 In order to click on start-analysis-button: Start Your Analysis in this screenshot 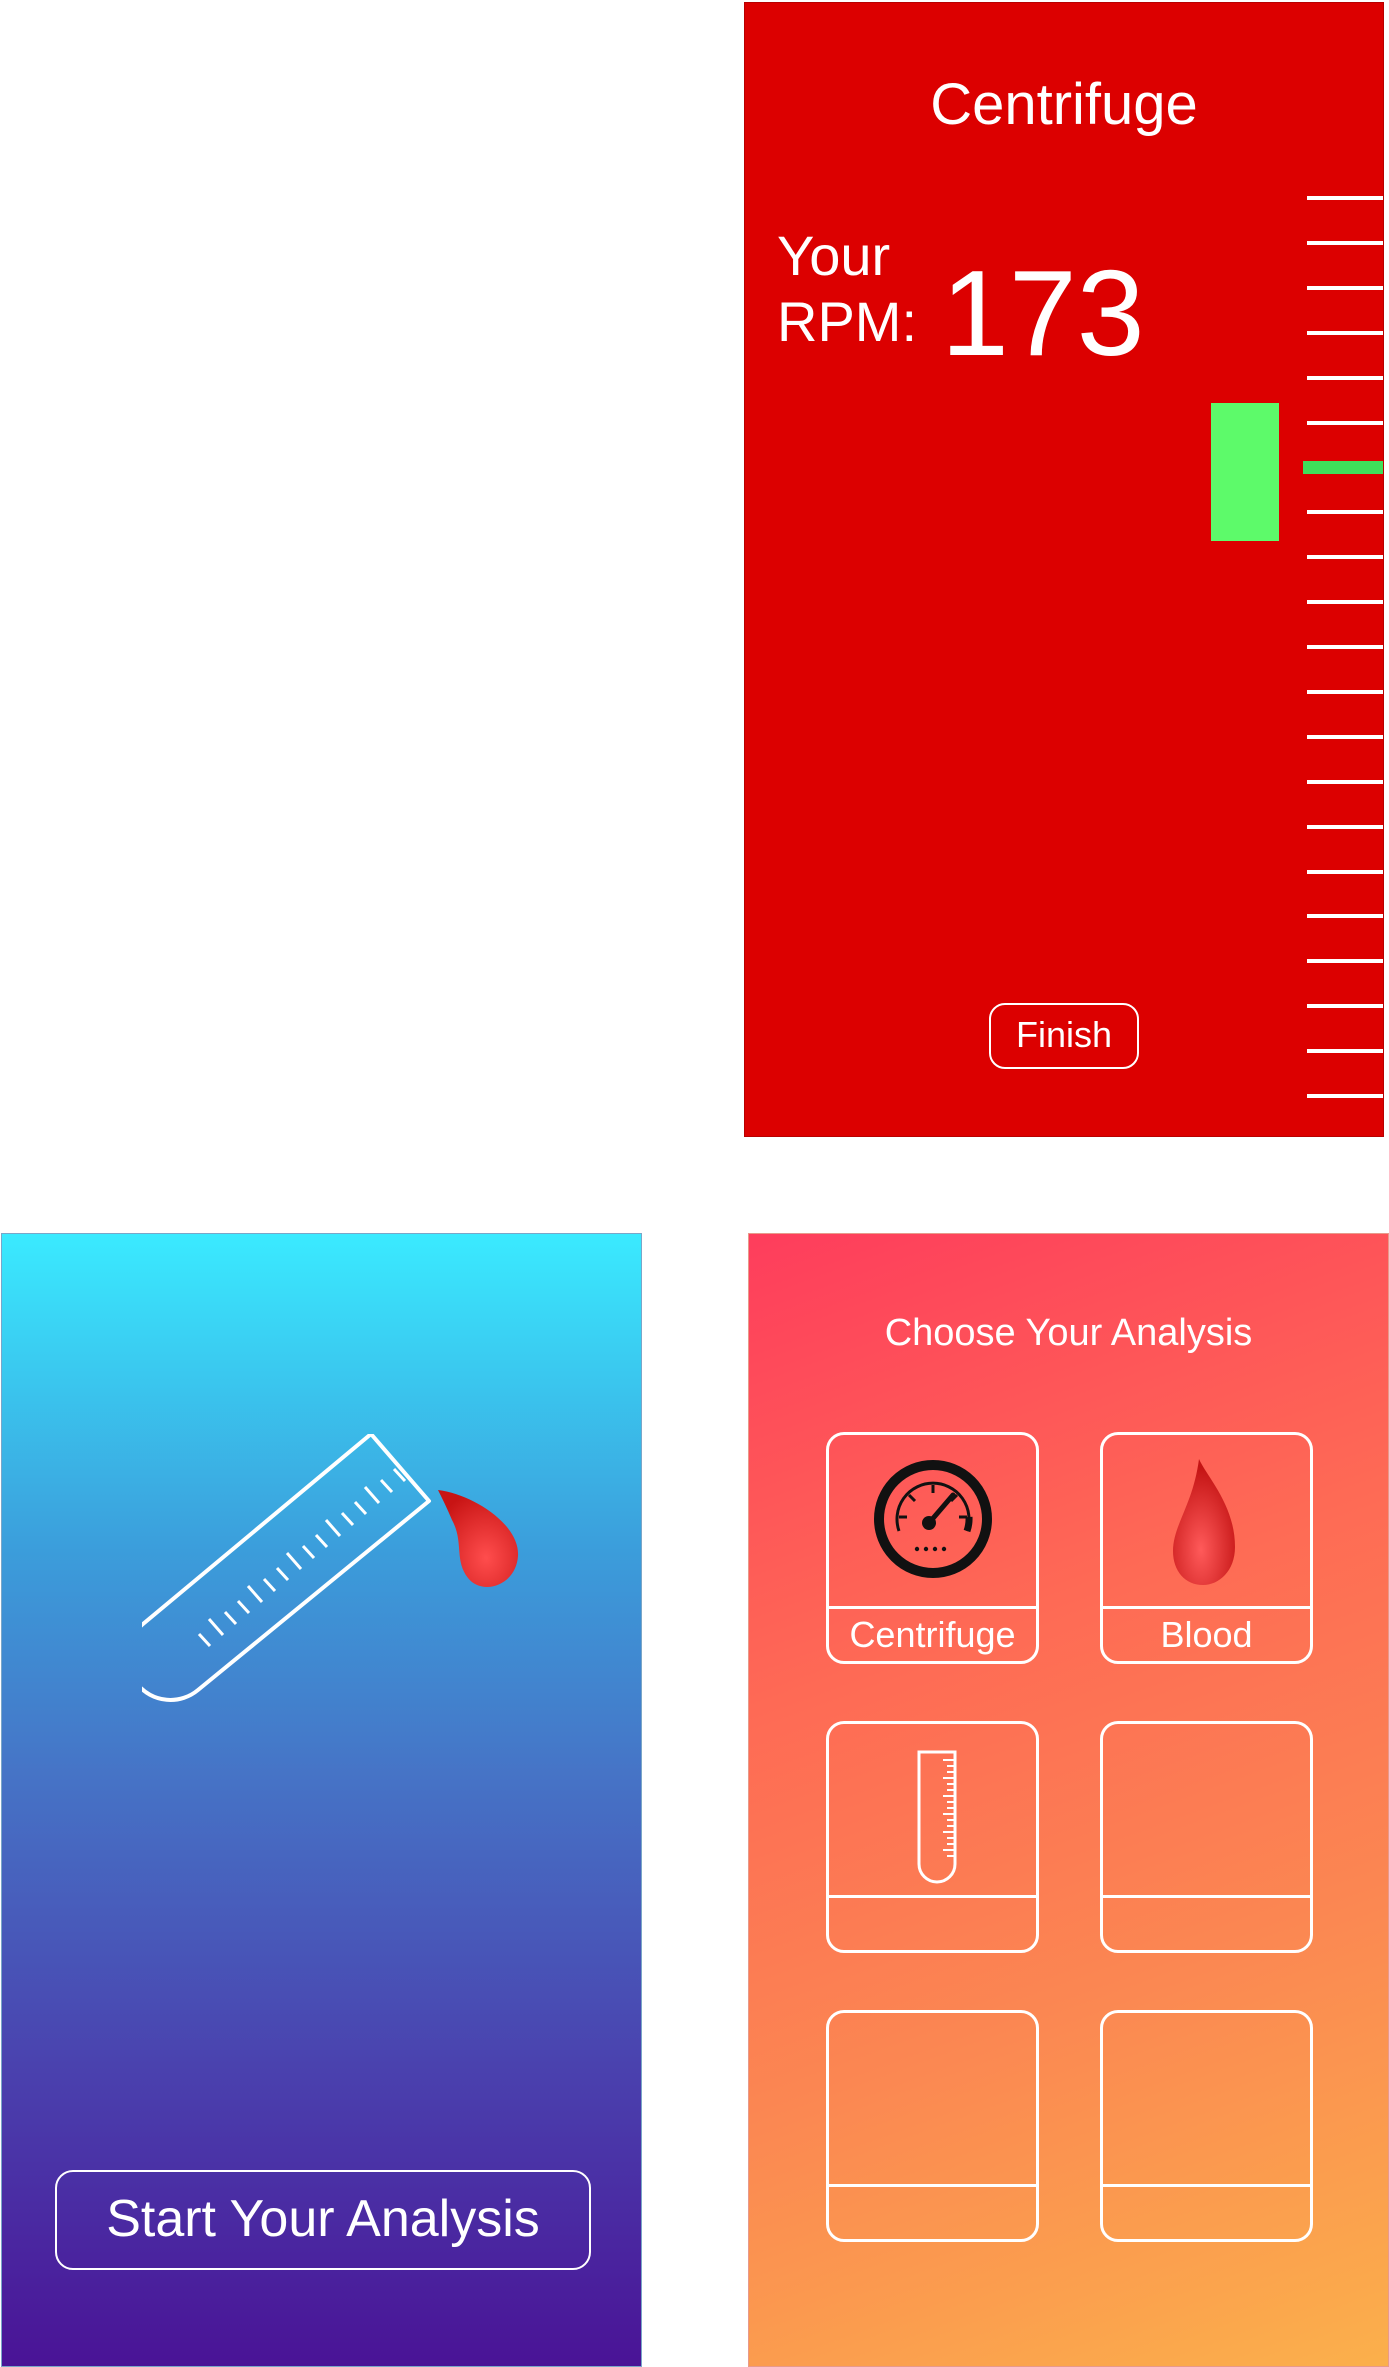, I will do `click(323, 2220)`.